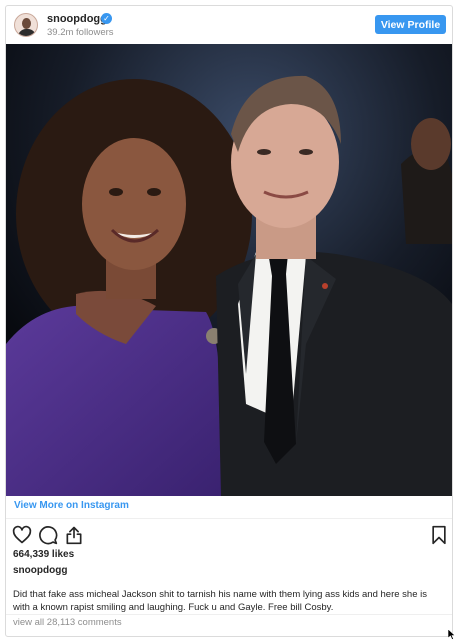 The image size is (459, 640). I want to click on comment-icon, so click(48, 535).